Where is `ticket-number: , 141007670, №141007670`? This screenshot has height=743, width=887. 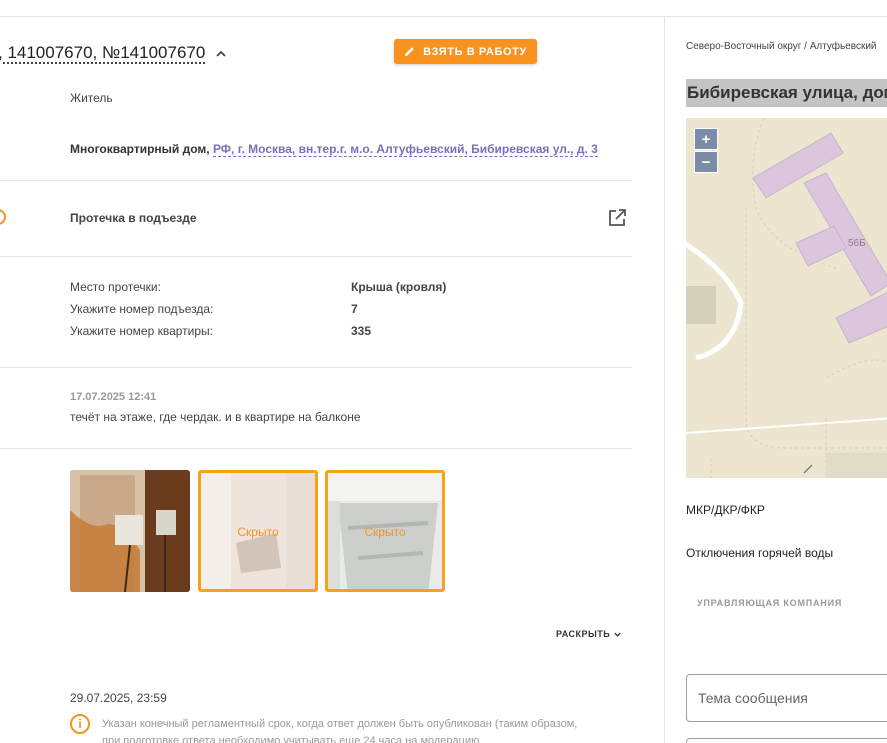
ticket-number: , 141007670, №141007670 is located at coordinates (103, 53).